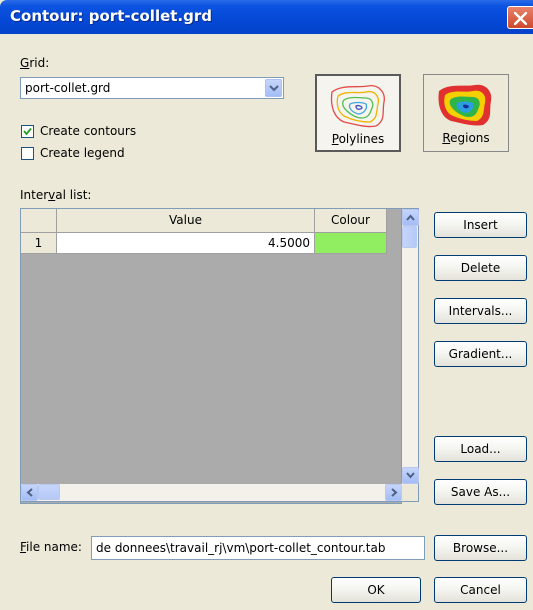 The image size is (533, 610). Describe the element at coordinates (56, 195) in the screenshot. I see `interval-list-label: Interval list:` at that location.